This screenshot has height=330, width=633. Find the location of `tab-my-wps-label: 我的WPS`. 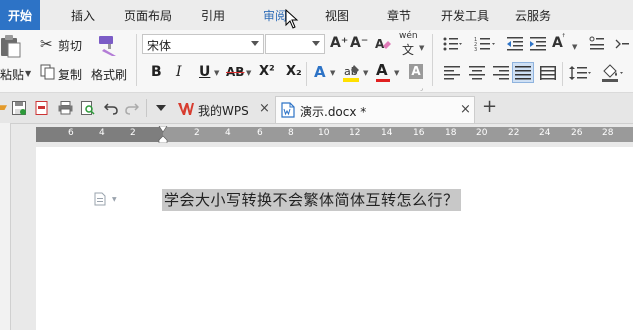

tab-my-wps-label: 我的WPS is located at coordinates (223, 111).